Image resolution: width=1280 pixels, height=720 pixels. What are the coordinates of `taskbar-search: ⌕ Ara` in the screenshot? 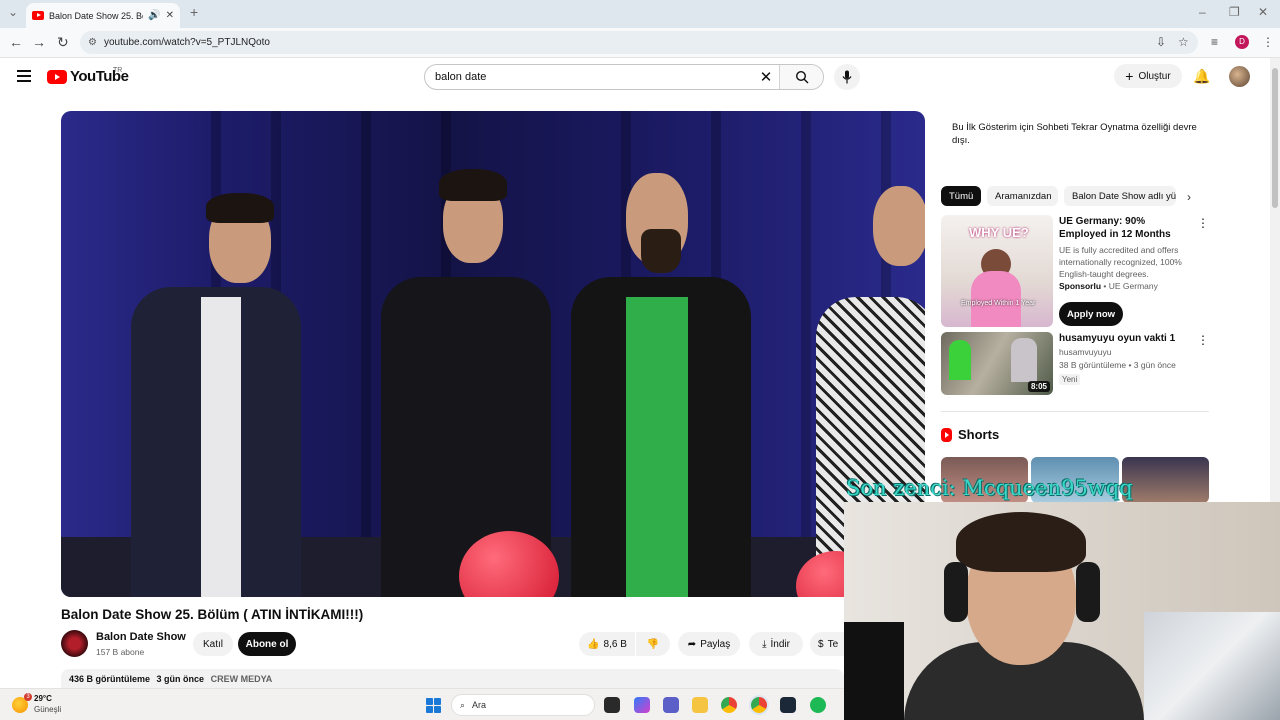 It's located at (523, 705).